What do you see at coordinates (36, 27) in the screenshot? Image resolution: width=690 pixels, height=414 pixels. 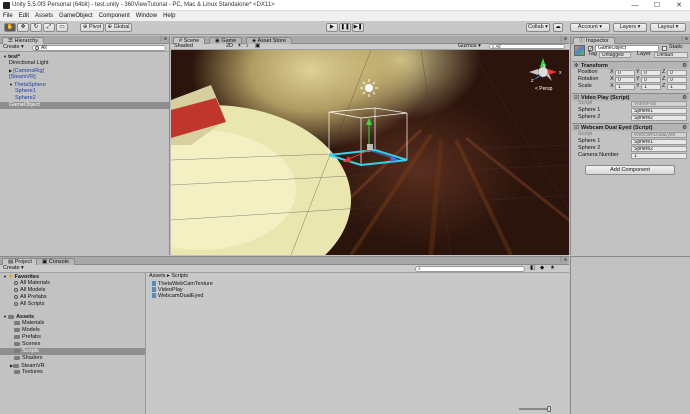 I see `rotate-tool-button: ↻` at bounding box center [36, 27].